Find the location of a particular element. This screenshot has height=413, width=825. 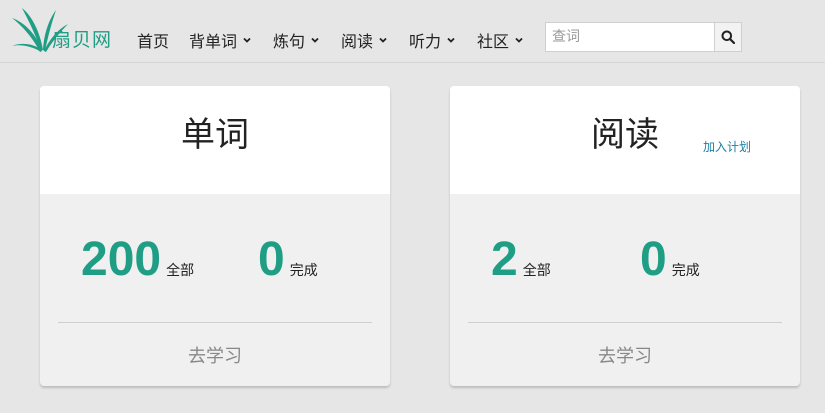

add-to-plan-link: 加入计划 is located at coordinates (727, 146).